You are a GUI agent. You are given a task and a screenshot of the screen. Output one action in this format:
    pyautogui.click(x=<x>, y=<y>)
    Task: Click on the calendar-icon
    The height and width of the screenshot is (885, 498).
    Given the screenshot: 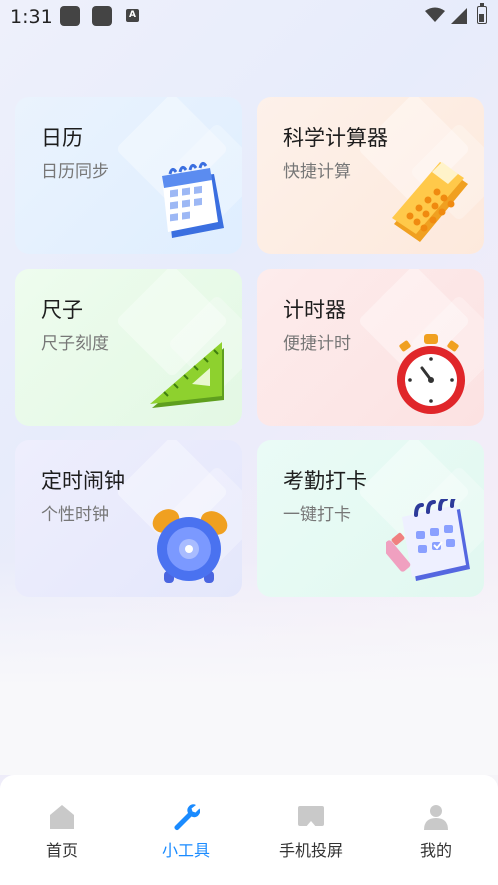 What is the action you would take?
    pyautogui.click(x=193, y=199)
    